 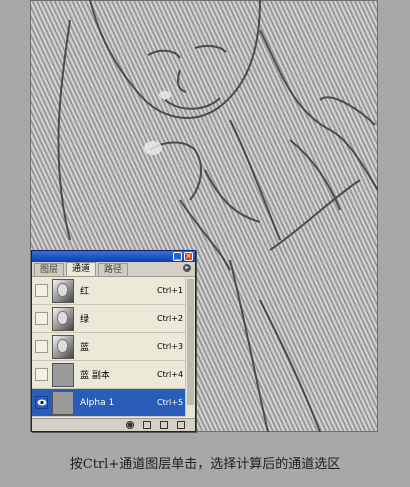 I want to click on channel-name: 红, so click(x=85, y=292).